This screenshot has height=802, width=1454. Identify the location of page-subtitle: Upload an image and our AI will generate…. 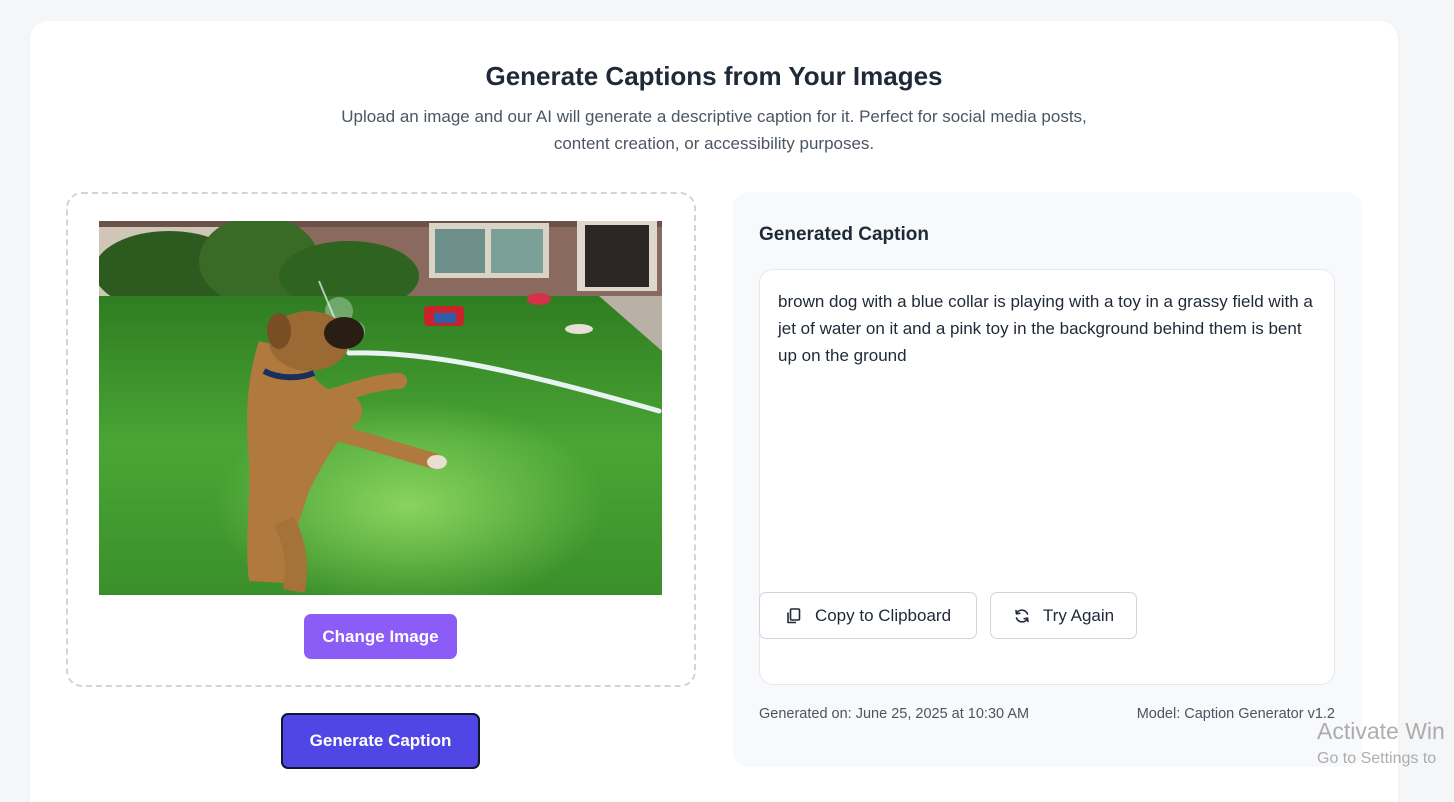
(714, 130).